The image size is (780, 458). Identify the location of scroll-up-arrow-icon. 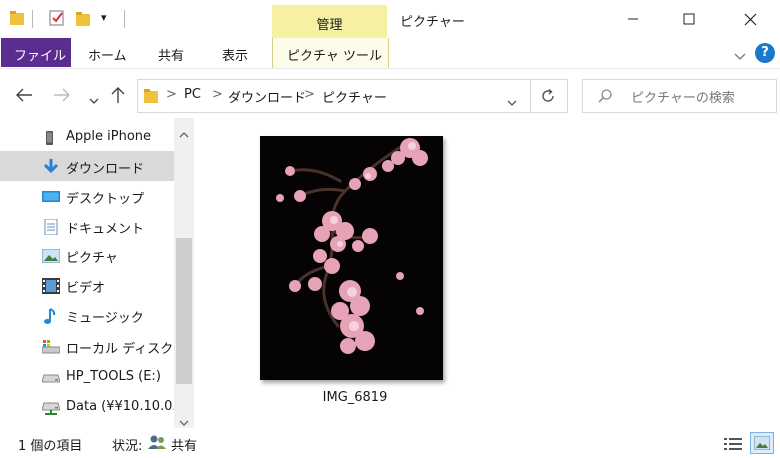
(184, 131).